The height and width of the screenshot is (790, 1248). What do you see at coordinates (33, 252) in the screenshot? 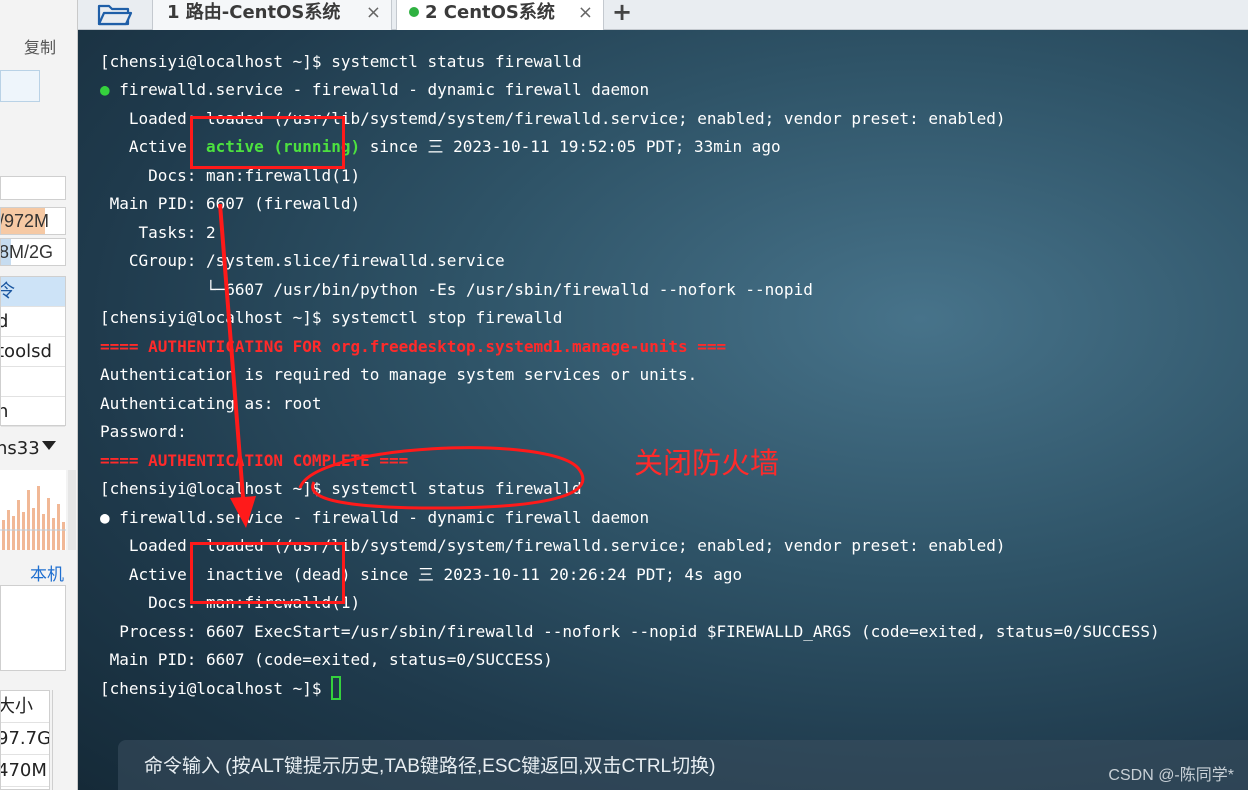
I see `swap-usage: 8M/2G` at bounding box center [33, 252].